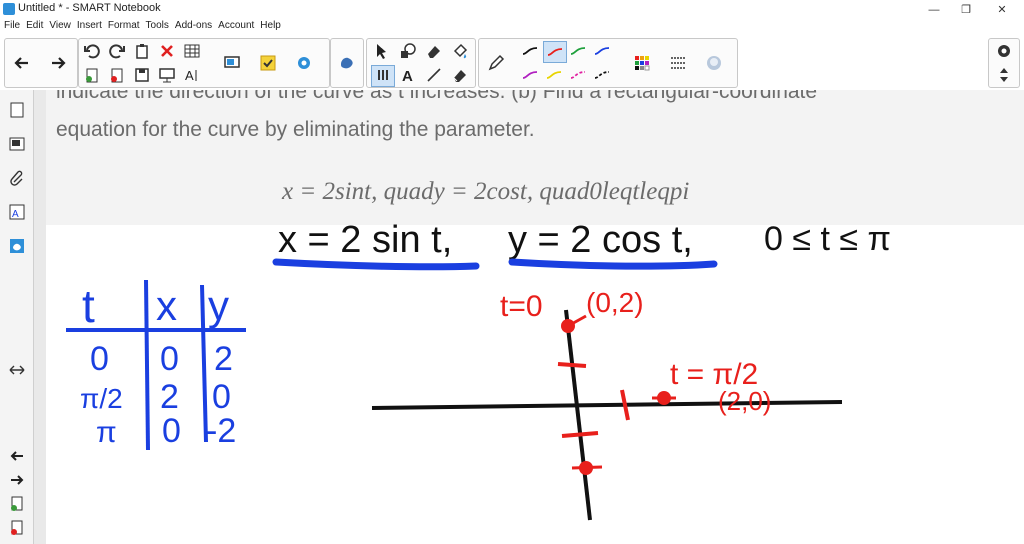  What do you see at coordinates (615, 302) in the screenshot?
I see `label-point-02: (0,2)` at bounding box center [615, 302].